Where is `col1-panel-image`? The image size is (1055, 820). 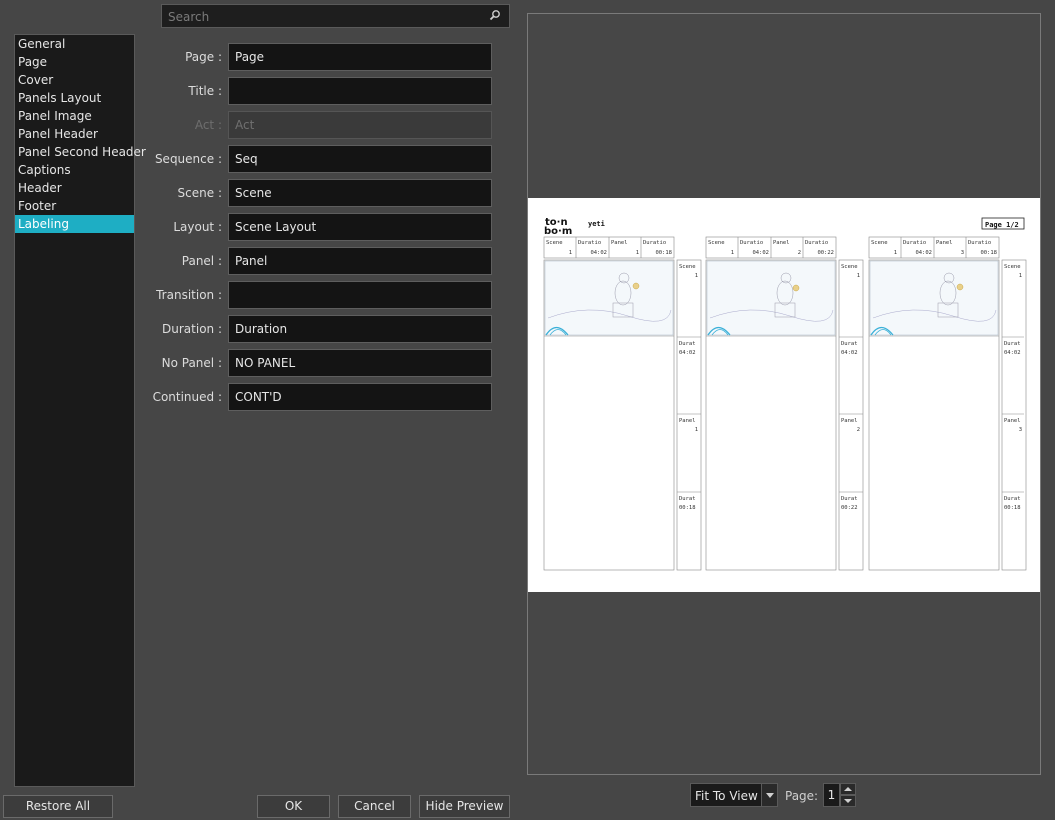 col1-panel-image is located at coordinates (609, 298).